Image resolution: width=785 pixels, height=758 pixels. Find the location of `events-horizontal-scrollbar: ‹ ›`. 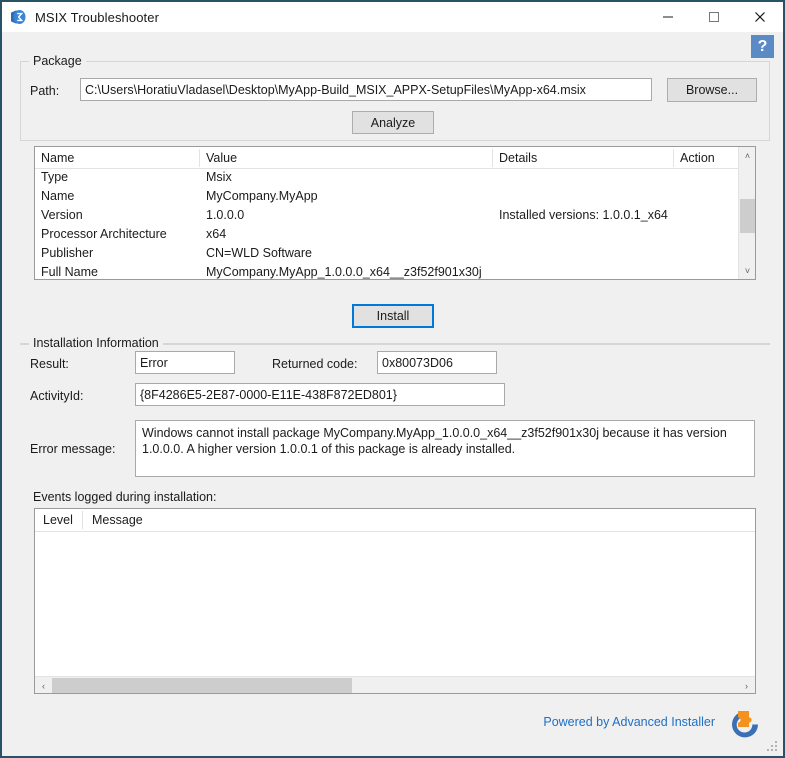

events-horizontal-scrollbar: ‹ › is located at coordinates (395, 684).